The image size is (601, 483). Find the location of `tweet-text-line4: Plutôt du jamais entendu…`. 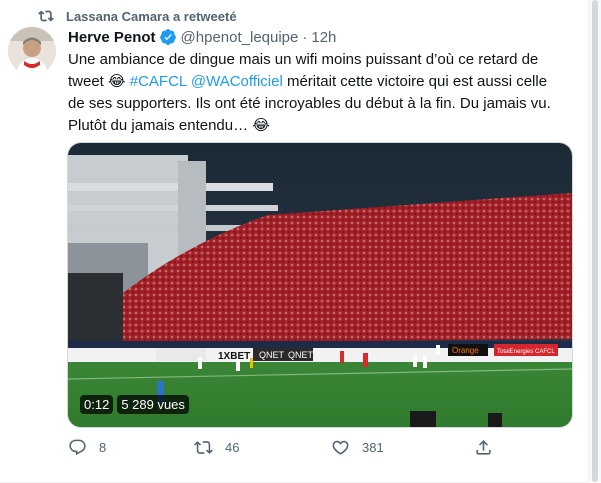

tweet-text-line4: Plutôt du jamais entendu… is located at coordinates (160, 125).